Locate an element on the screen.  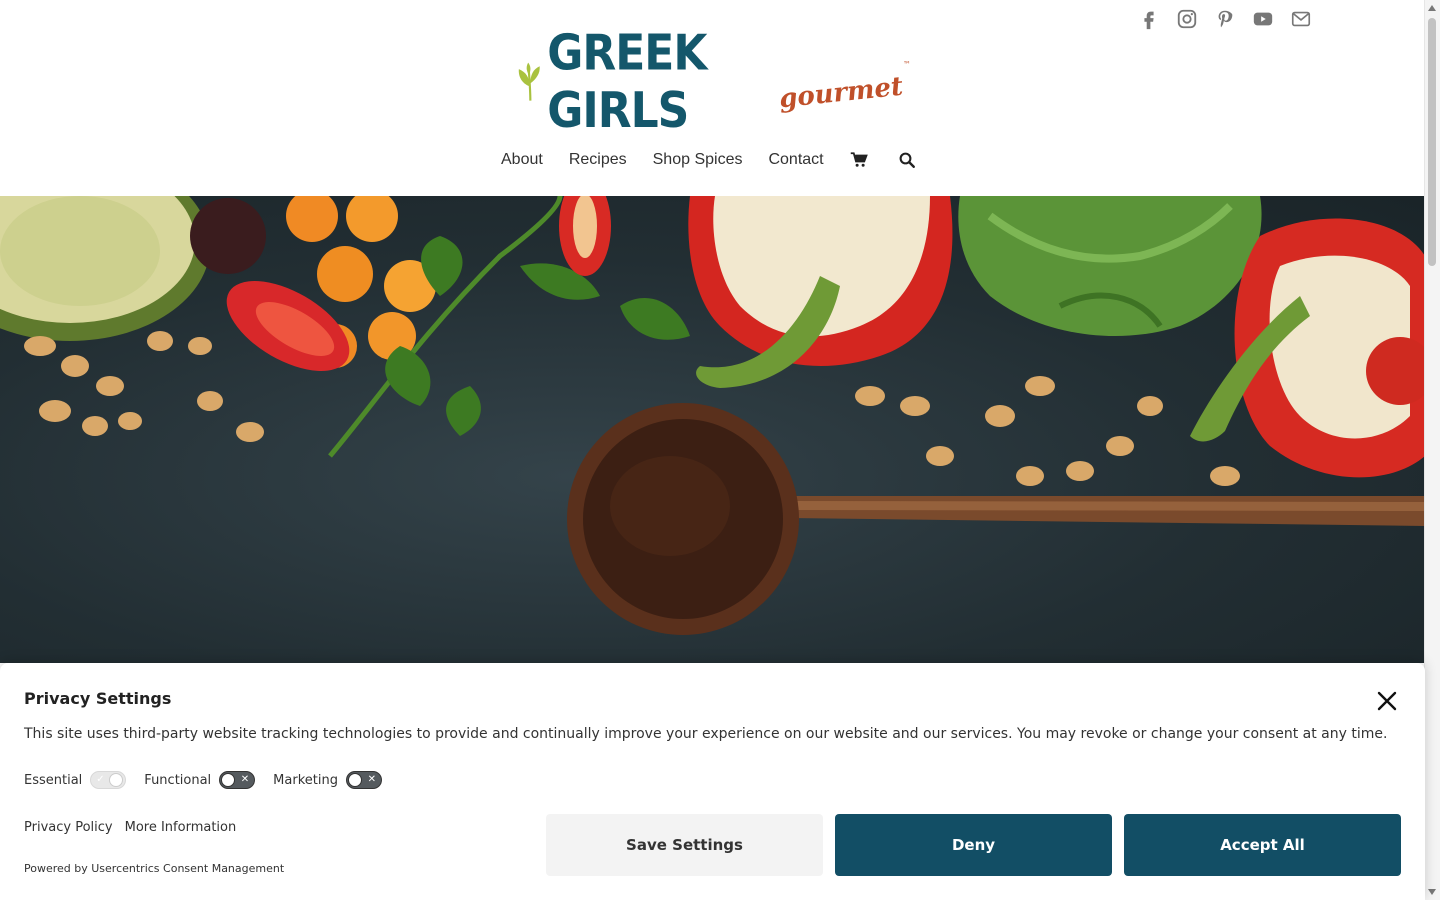
toggle-functional: Functional ✕ is located at coordinates (200, 780).